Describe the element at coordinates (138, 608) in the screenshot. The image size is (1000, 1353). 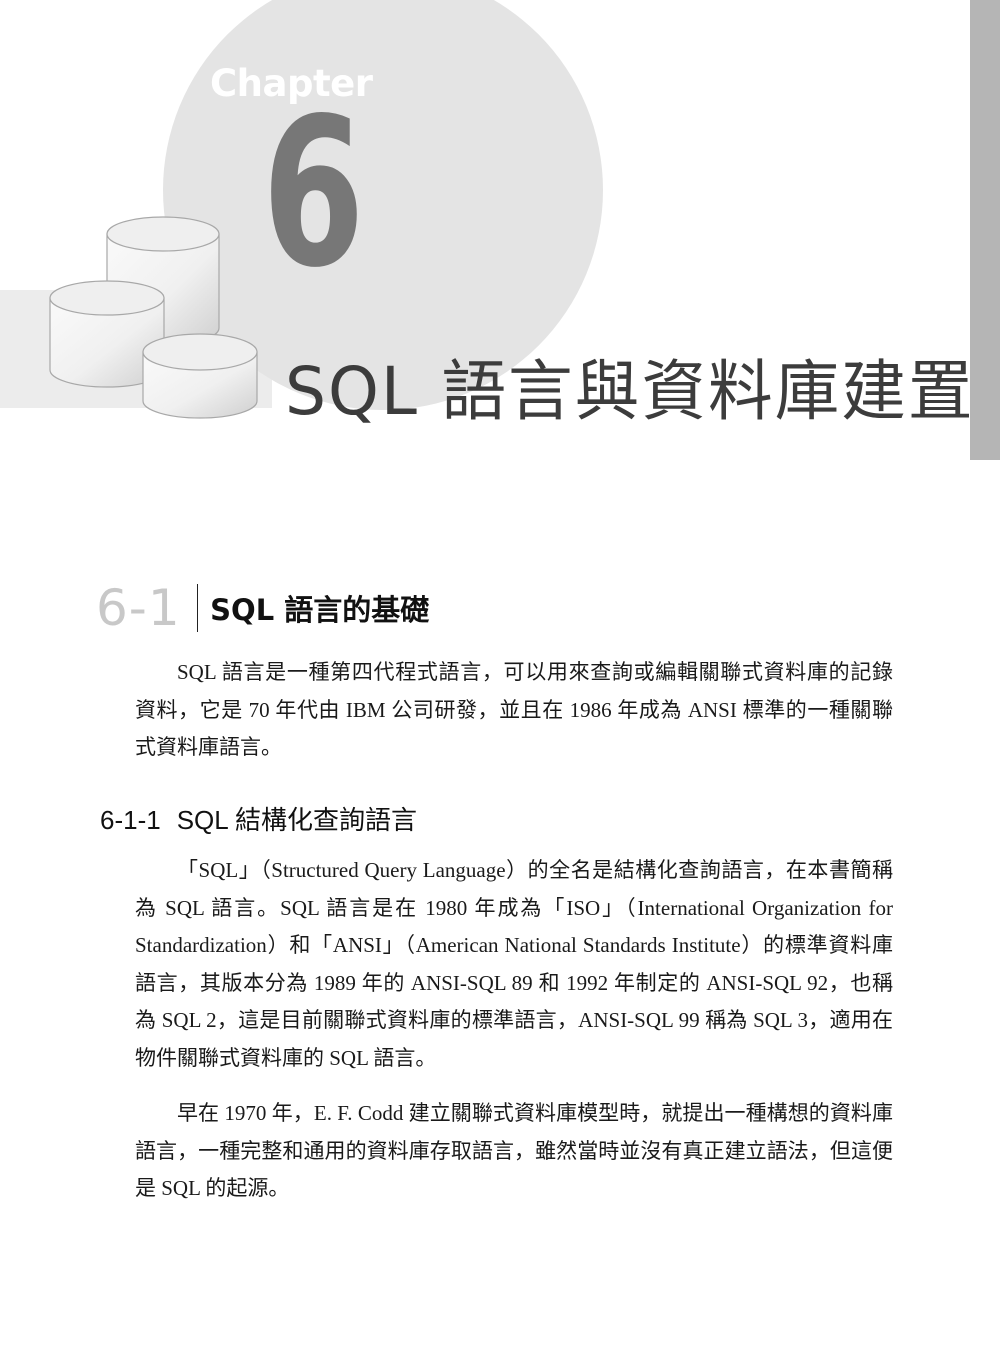
I see `section-number: 6-1` at that location.